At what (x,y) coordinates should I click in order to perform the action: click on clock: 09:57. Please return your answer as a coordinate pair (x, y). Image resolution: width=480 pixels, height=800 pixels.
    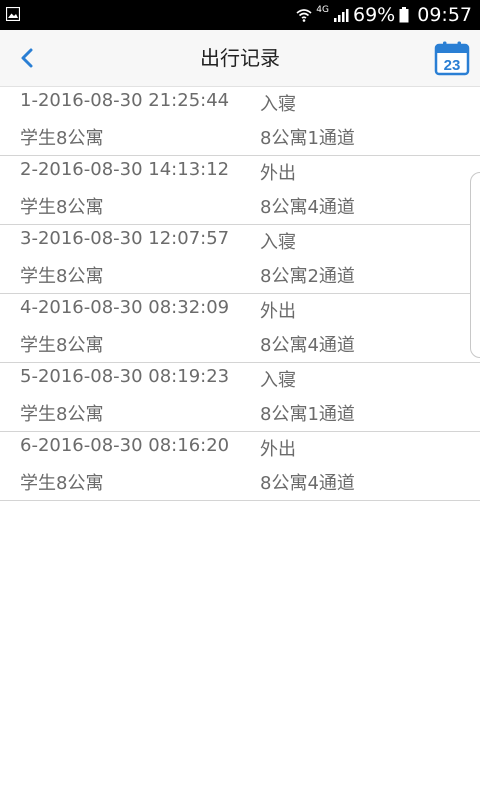
    Looking at the image, I should click on (444, 15).